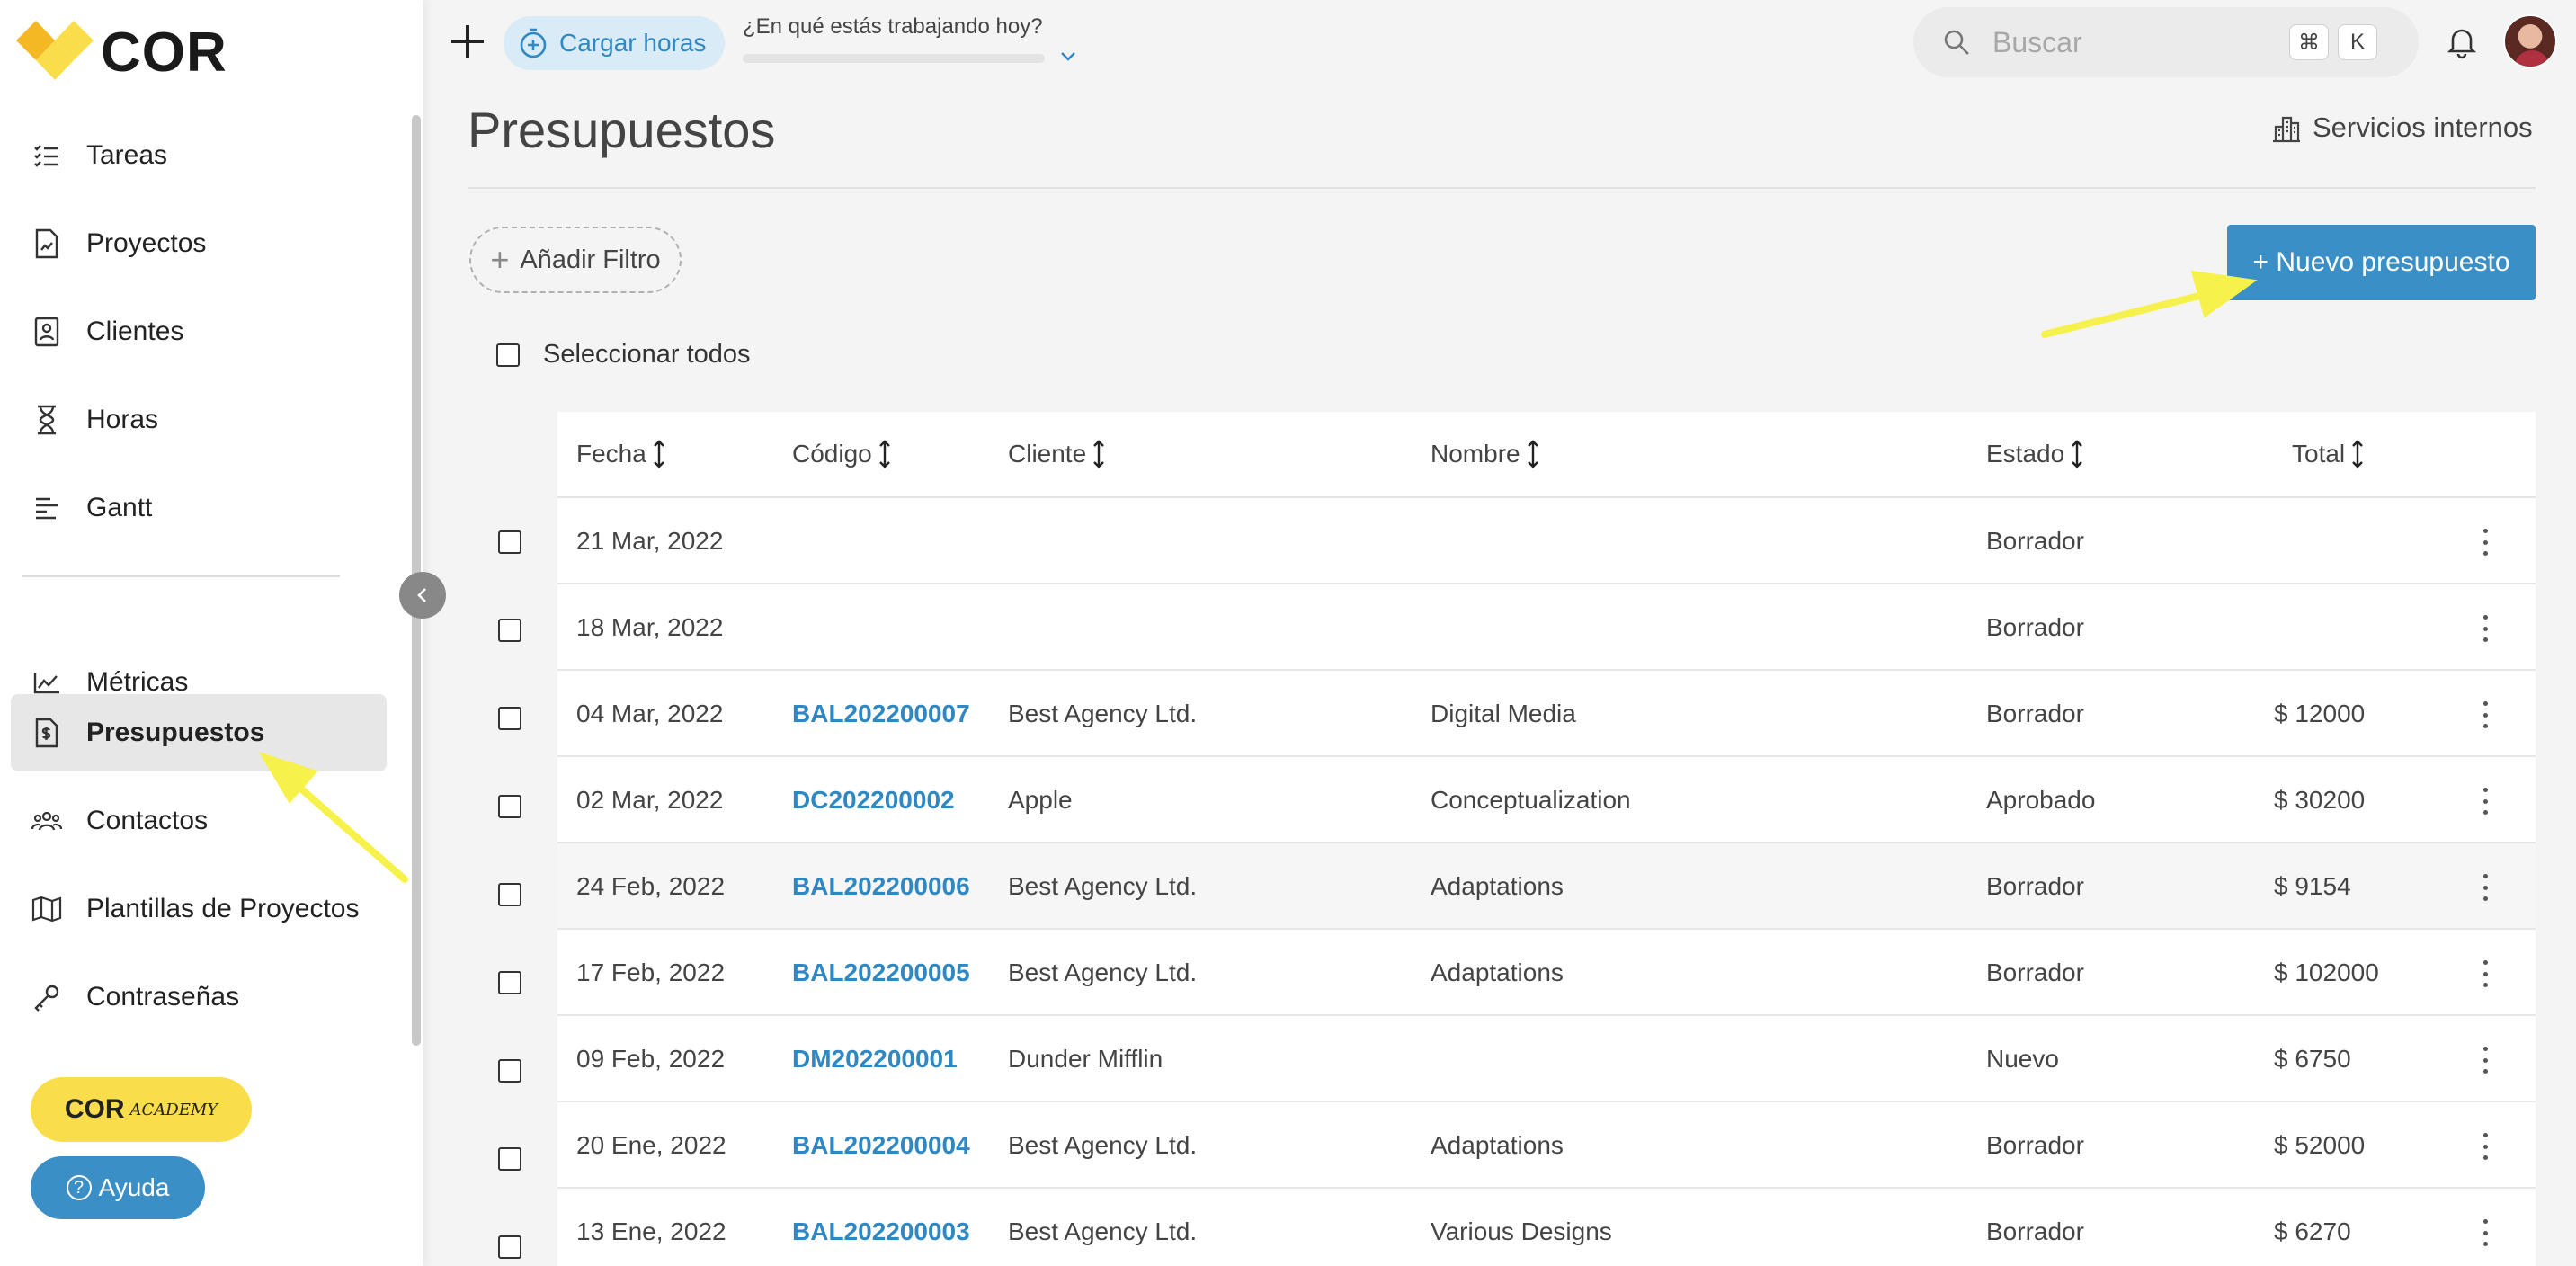 Image resolution: width=2576 pixels, height=1266 pixels. Describe the element at coordinates (199, 821) in the screenshot. I see `sidebar-item-contactos: Contactos` at that location.